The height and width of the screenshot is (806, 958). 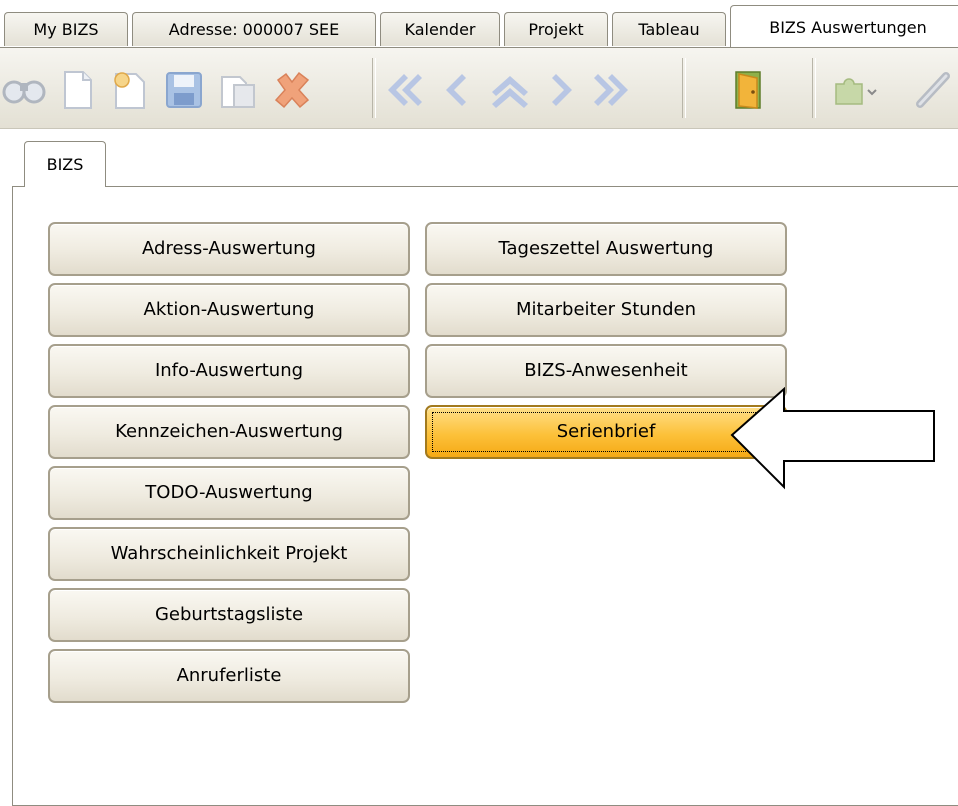 I want to click on anruferliste-button: Anruferliste, so click(x=229, y=676).